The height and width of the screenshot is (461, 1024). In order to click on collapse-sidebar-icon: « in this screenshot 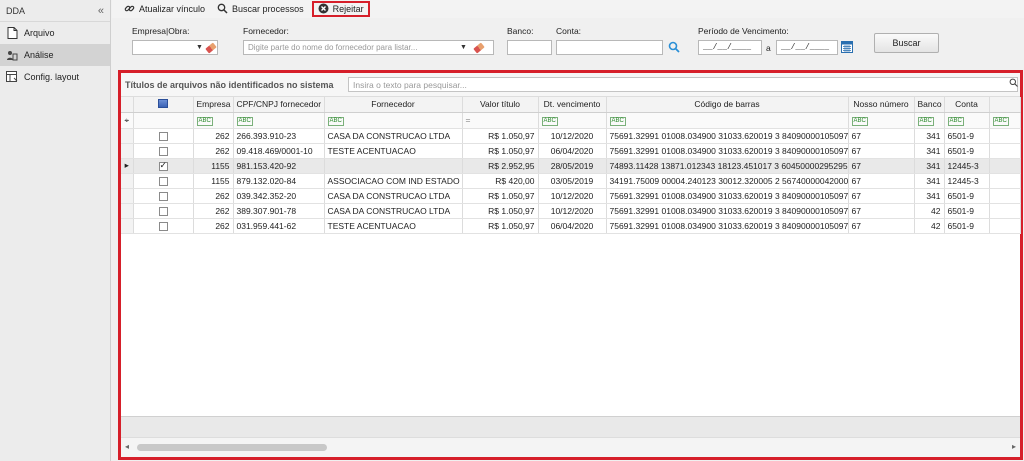, I will do `click(101, 11)`.